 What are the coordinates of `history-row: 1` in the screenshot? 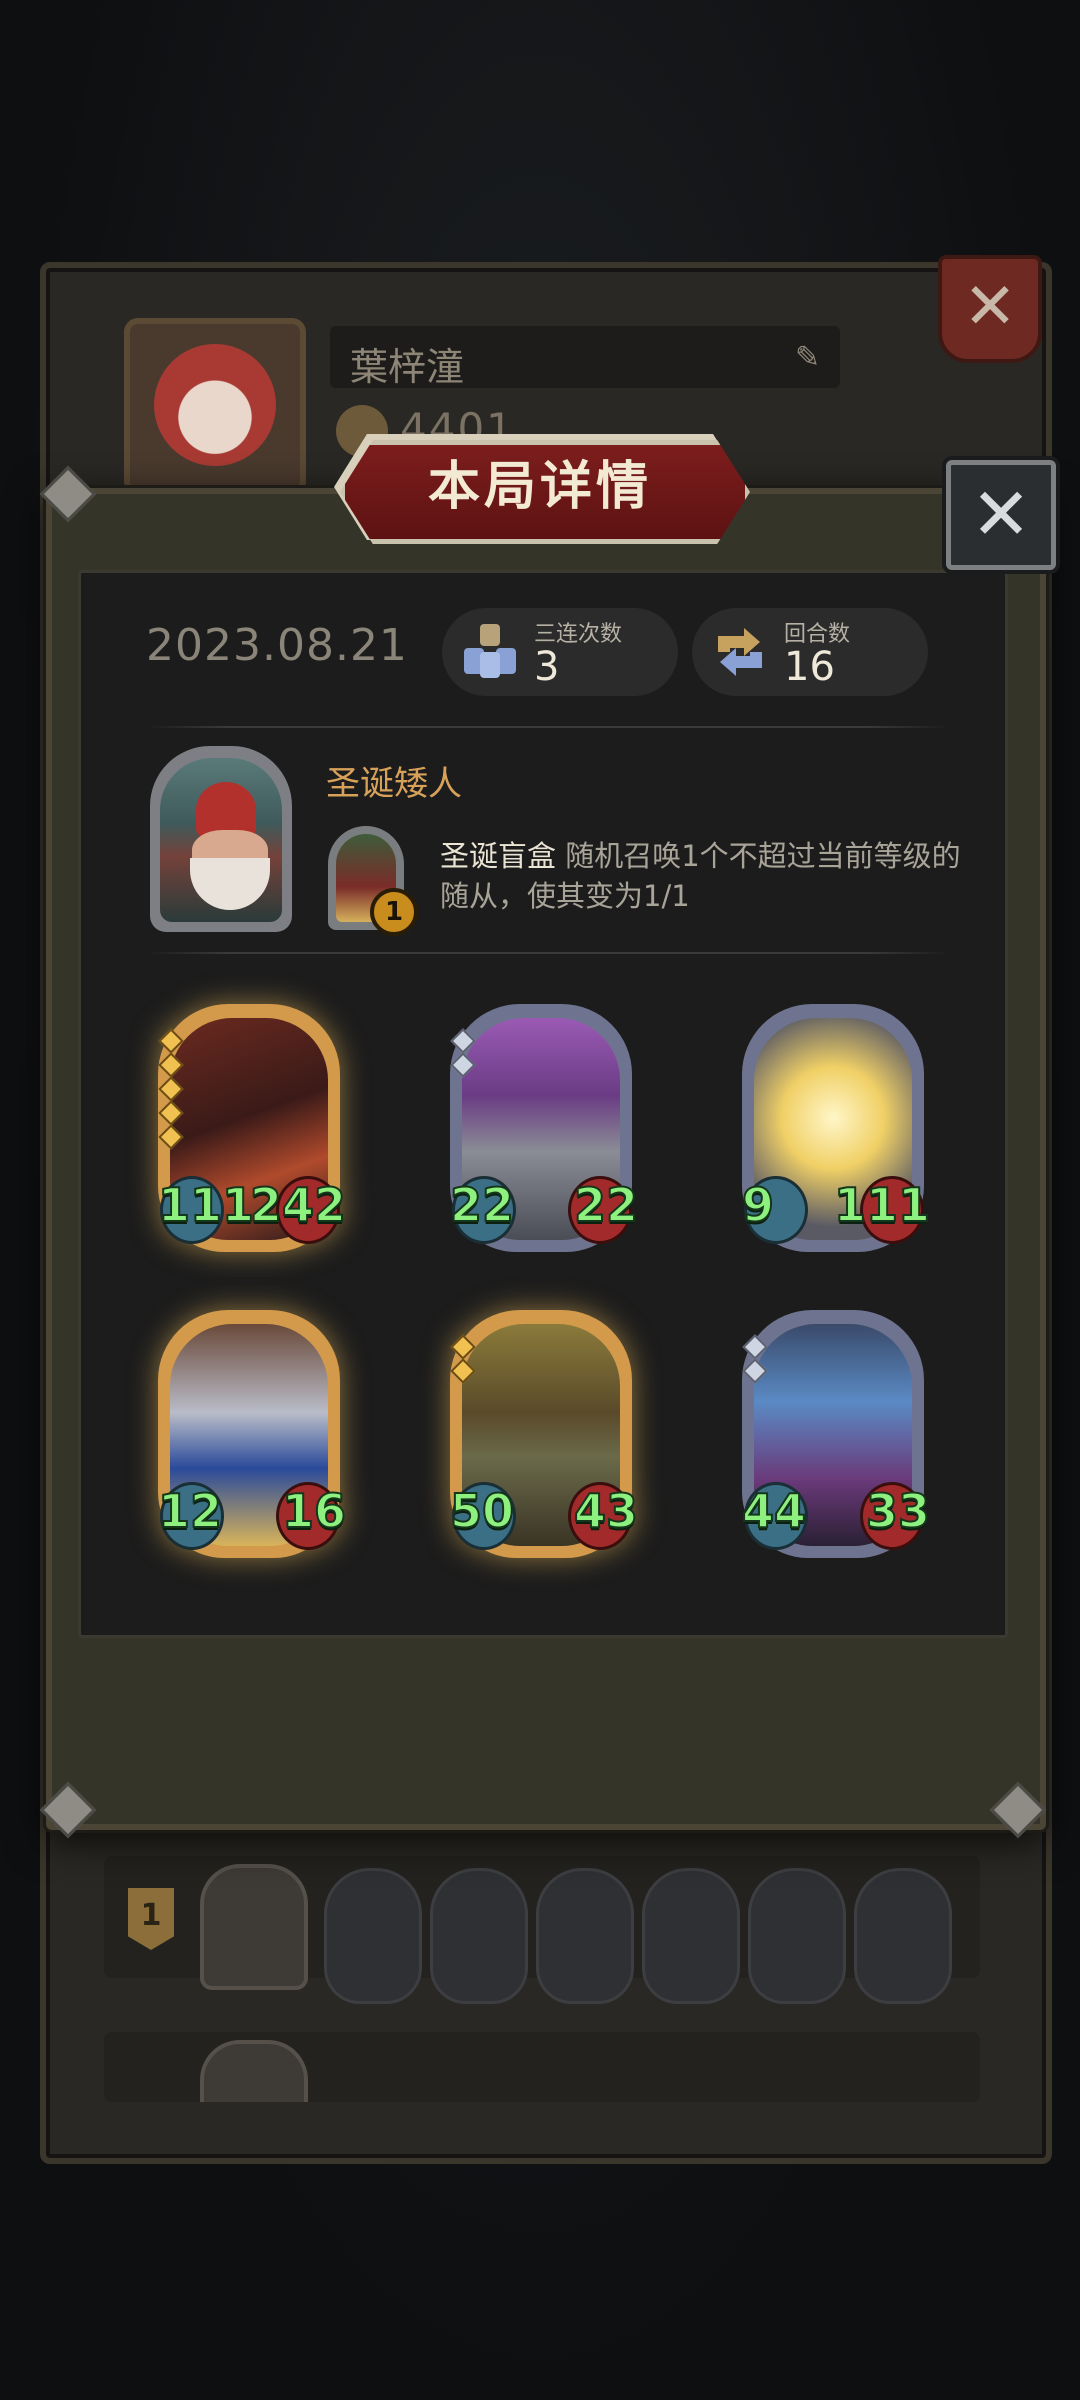 It's located at (542, 1930).